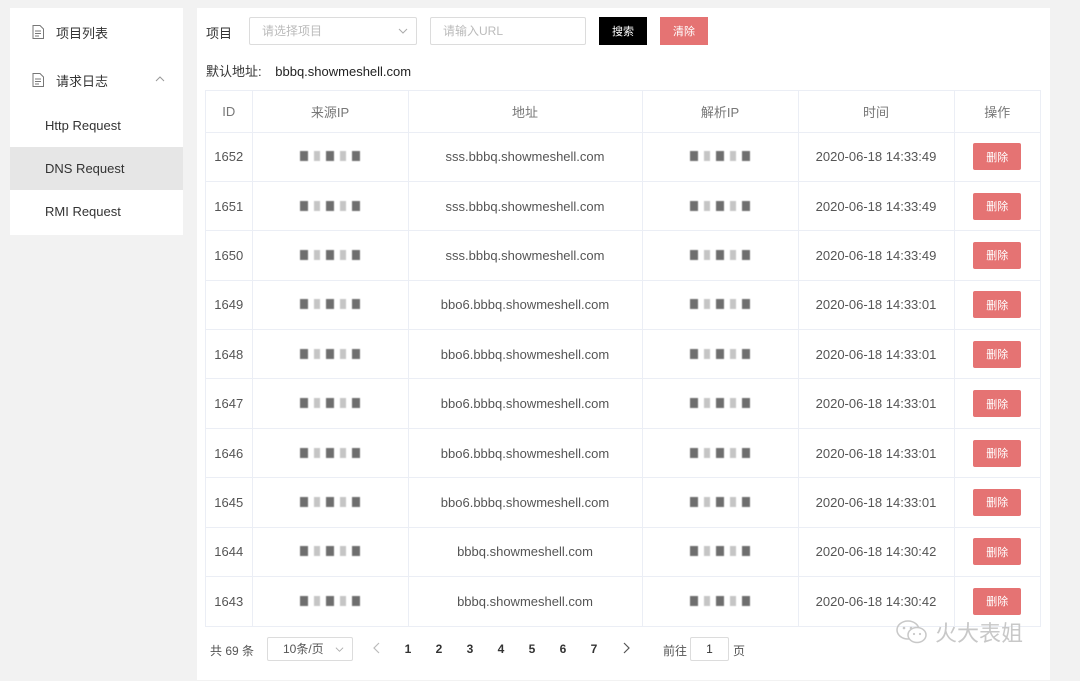 The image size is (1080, 681). What do you see at coordinates (229, 453) in the screenshot?
I see `cell-id: 1646` at bounding box center [229, 453].